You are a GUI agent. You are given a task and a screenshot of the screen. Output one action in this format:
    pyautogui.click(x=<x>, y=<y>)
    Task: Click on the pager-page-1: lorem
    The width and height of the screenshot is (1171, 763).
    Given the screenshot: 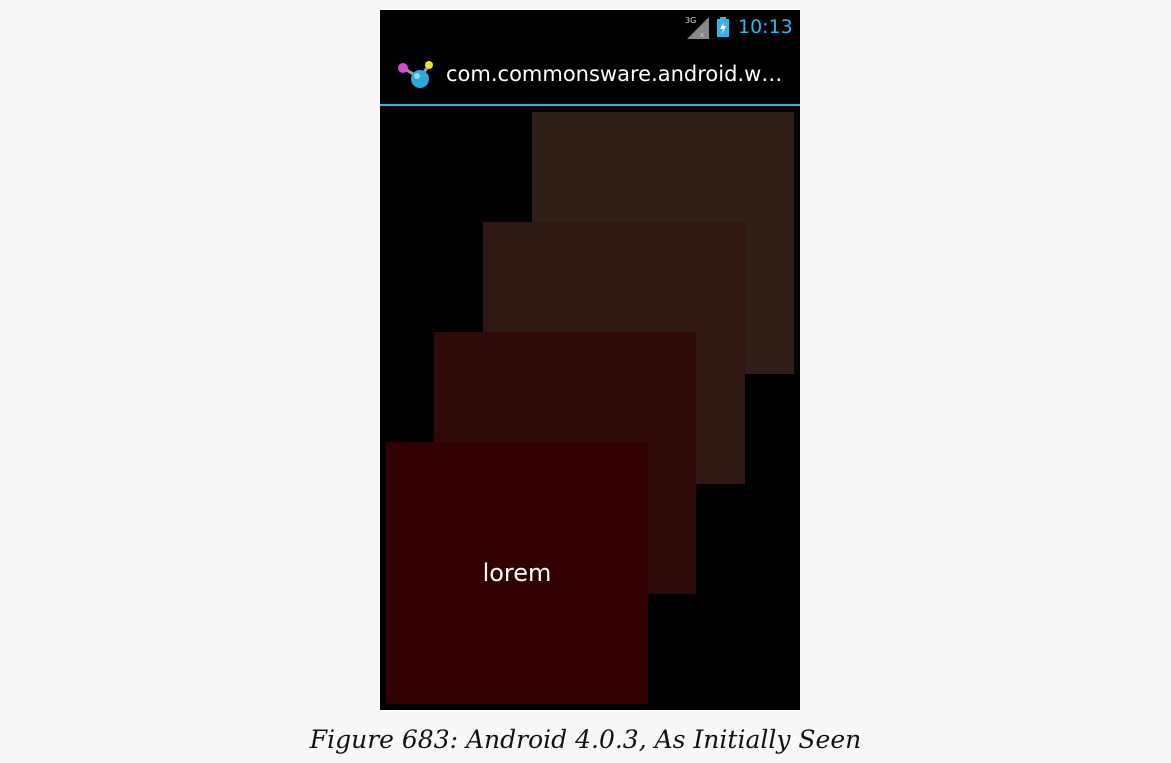 What is the action you would take?
    pyautogui.click(x=517, y=573)
    